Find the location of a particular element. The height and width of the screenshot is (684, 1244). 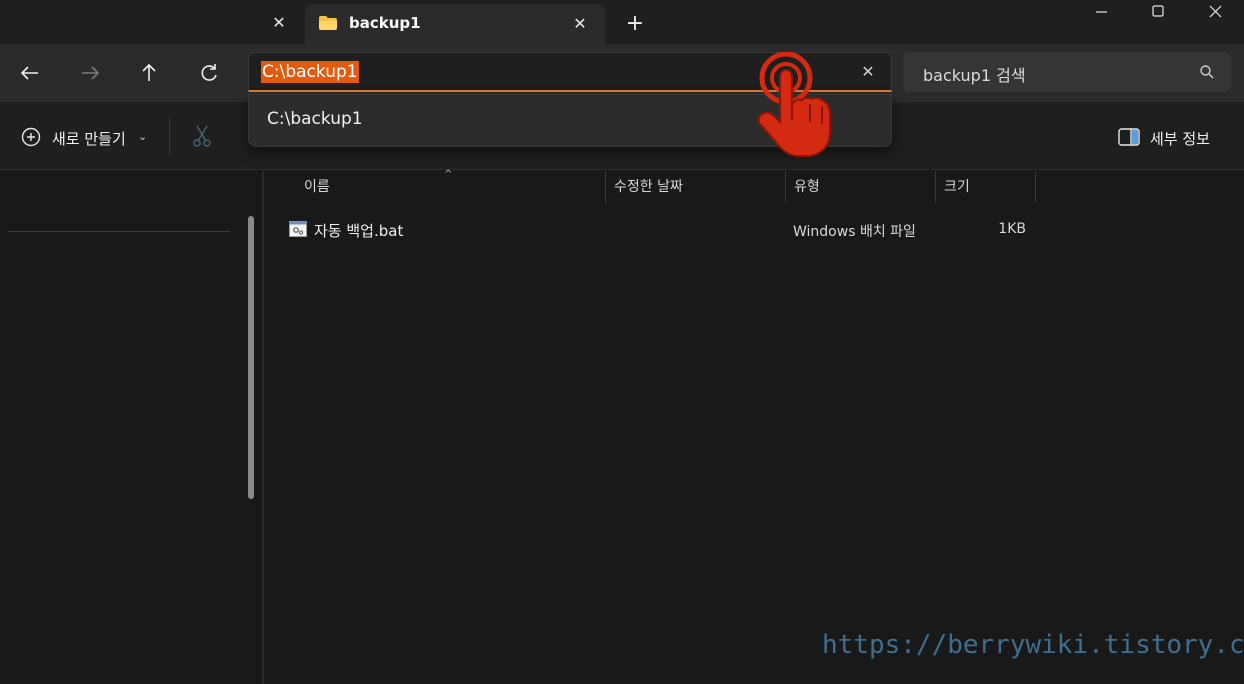

arrow-left-icon is located at coordinates (29, 73).